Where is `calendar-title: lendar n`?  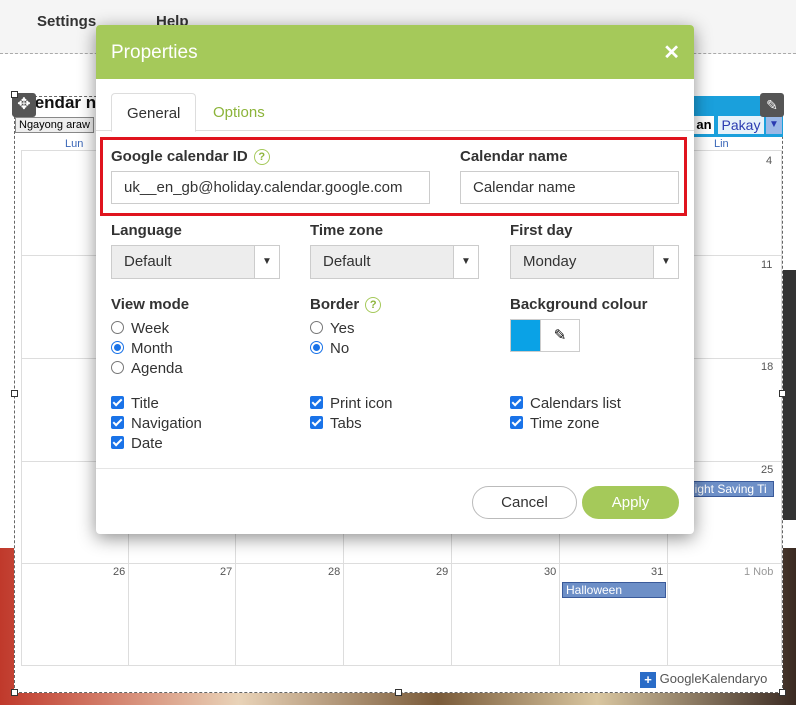 calendar-title: lendar n is located at coordinates (63, 102).